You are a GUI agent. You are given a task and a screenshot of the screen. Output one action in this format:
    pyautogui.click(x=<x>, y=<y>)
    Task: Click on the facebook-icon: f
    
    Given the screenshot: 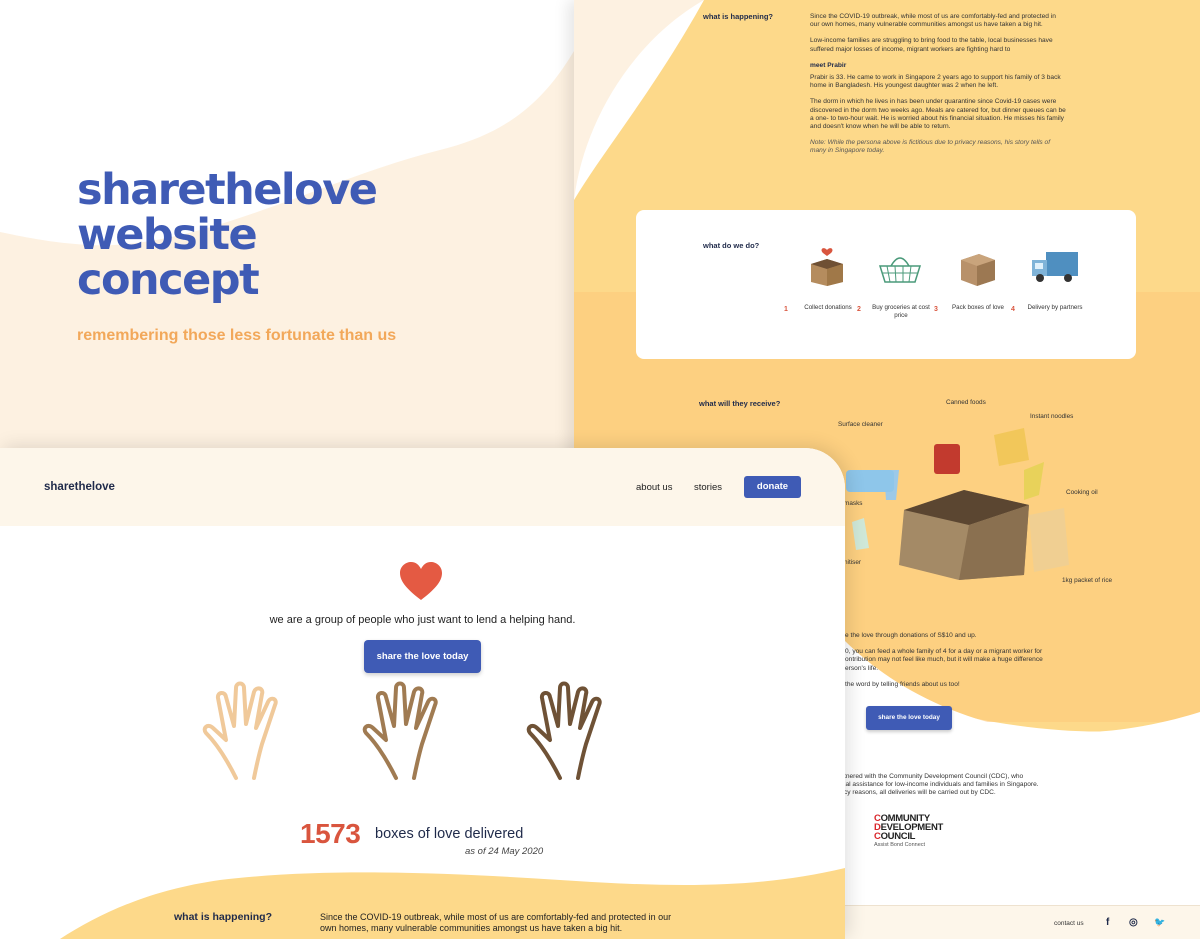 What is the action you would take?
    pyautogui.click(x=1107, y=922)
    